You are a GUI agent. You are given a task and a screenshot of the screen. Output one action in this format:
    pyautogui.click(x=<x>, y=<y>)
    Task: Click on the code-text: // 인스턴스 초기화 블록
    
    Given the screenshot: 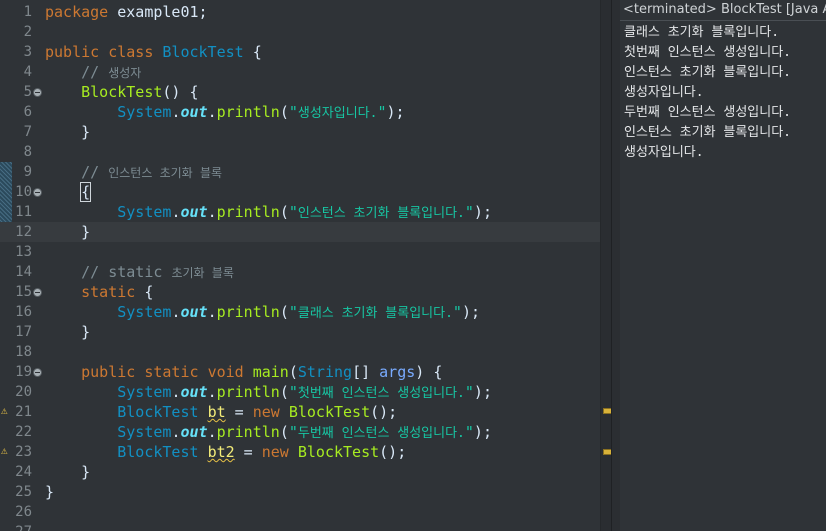 What is the action you would take?
    pyautogui.click(x=133, y=172)
    